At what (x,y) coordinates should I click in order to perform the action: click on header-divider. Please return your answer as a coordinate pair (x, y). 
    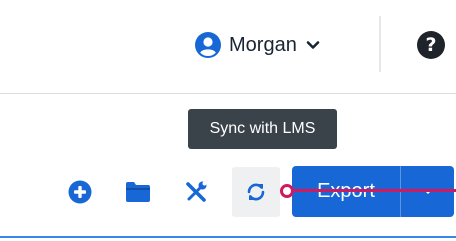
    Looking at the image, I should click on (380, 44).